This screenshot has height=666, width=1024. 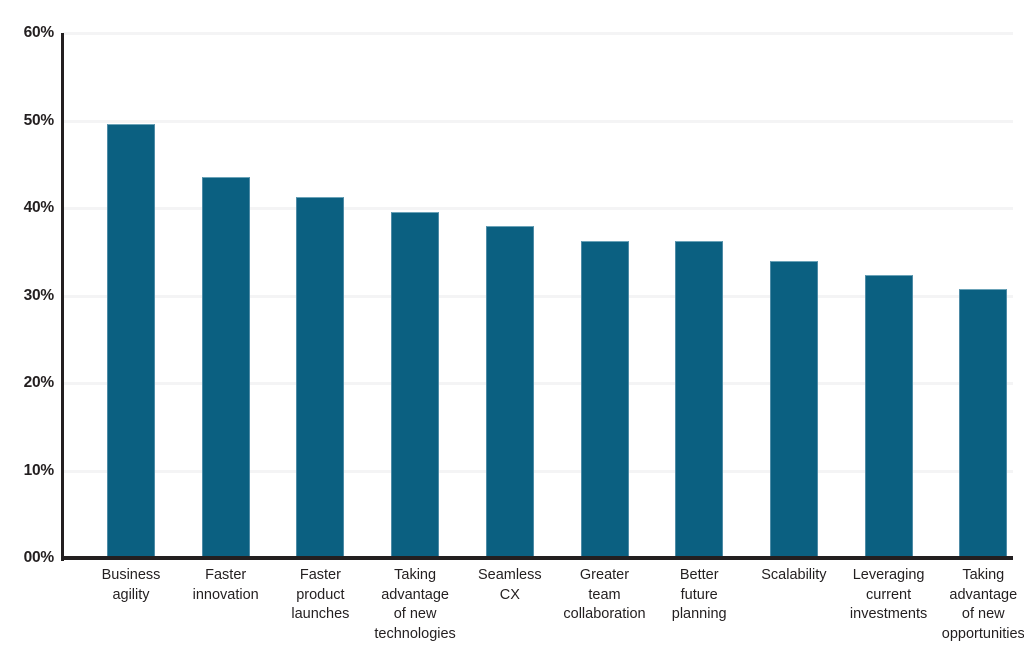 What do you see at coordinates (39, 207) in the screenshot?
I see `y-axis-tick-label: 40%` at bounding box center [39, 207].